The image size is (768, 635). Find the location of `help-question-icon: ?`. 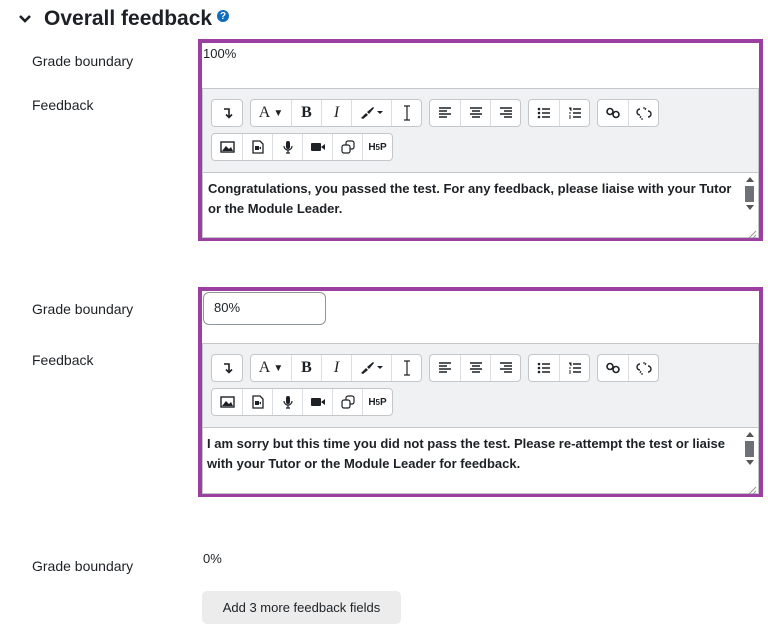

help-question-icon: ? is located at coordinates (223, 16).